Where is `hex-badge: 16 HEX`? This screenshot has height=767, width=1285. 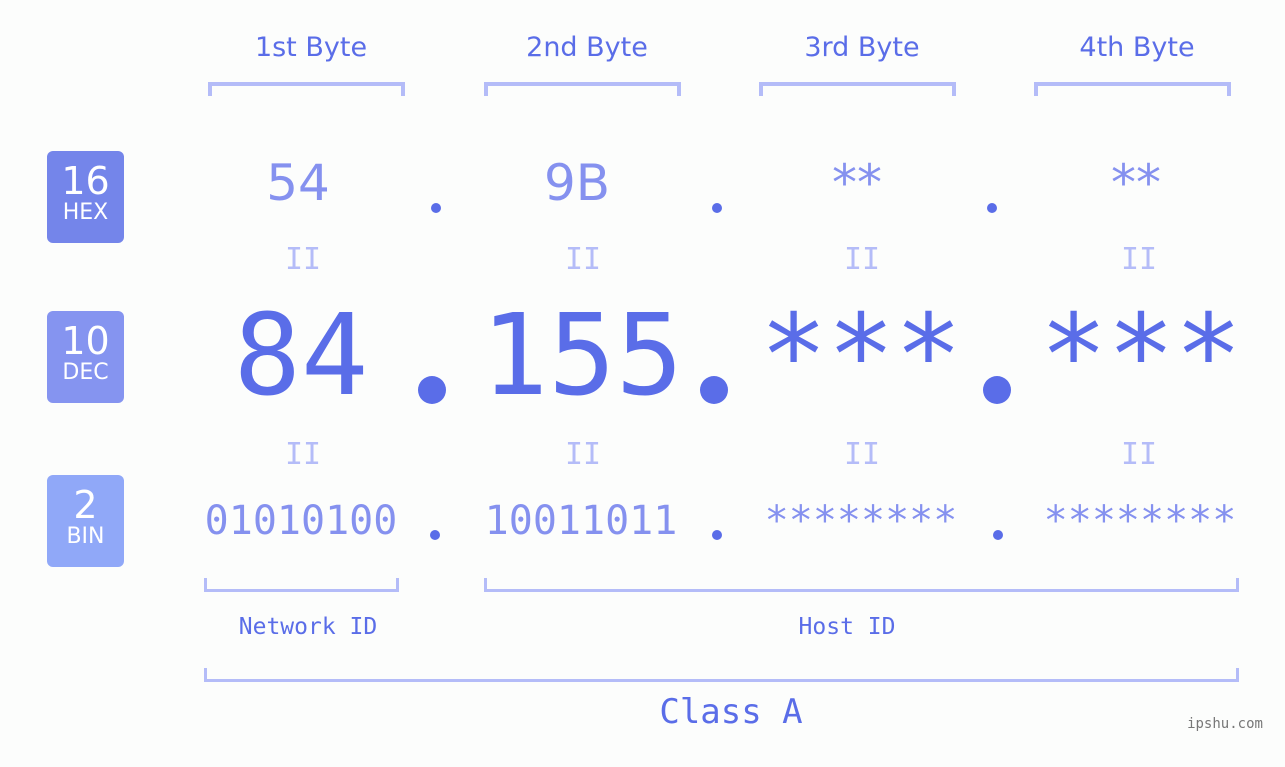
hex-badge: 16 HEX is located at coordinates (85, 197).